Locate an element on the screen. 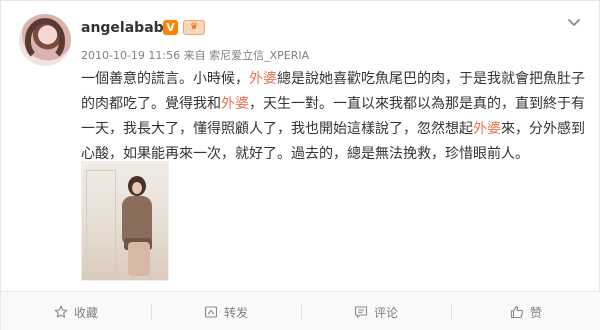  comment-label: 评论 is located at coordinates (385, 312).